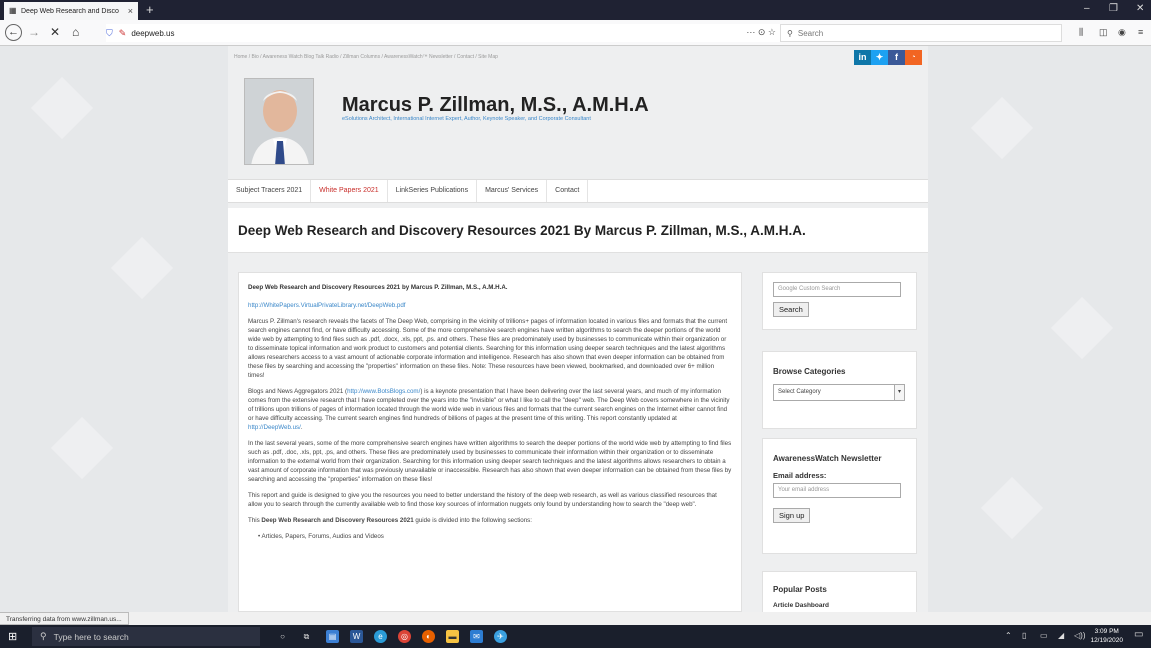  Describe the element at coordinates (792, 515) in the screenshot. I see `sign-up-button: Sign up` at that location.